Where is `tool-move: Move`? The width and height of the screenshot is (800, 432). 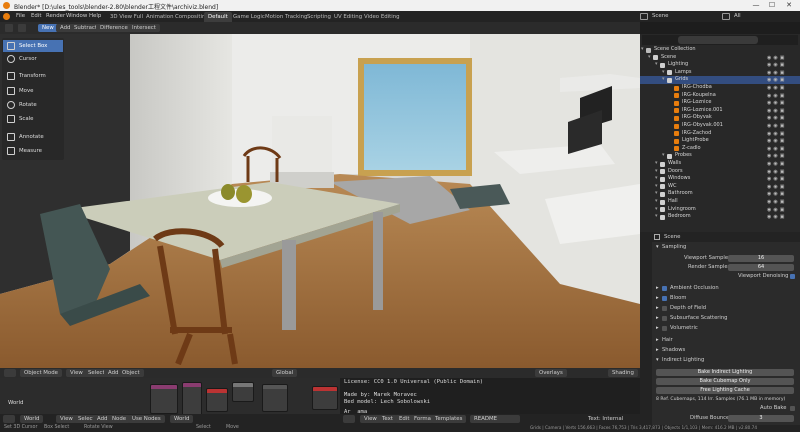
tool-move: Move is located at coordinates (33, 91).